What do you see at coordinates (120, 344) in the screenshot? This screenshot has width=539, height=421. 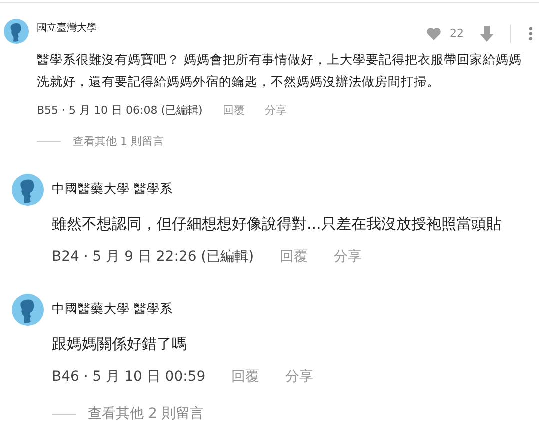 I see `comment-text: 跟媽媽關係好錯了嗎` at bounding box center [120, 344].